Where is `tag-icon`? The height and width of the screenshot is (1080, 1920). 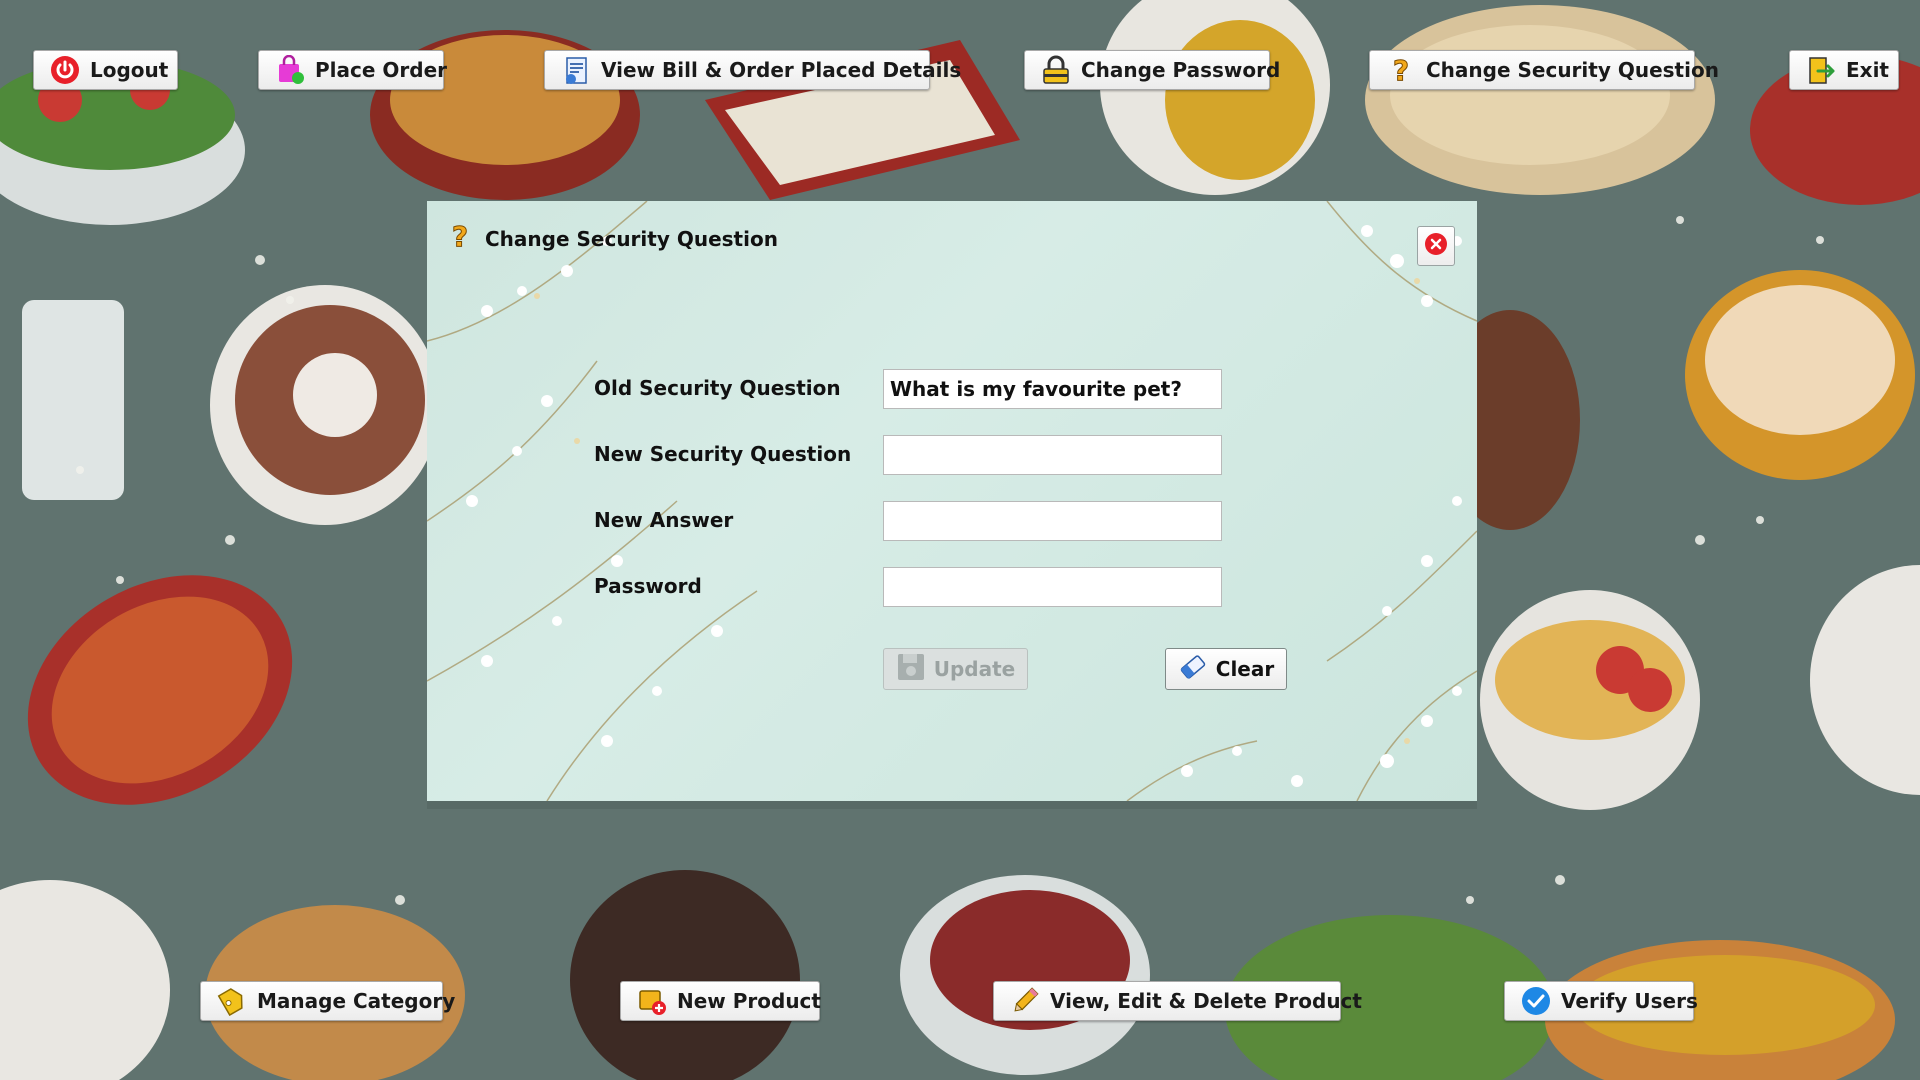 tag-icon is located at coordinates (232, 1001).